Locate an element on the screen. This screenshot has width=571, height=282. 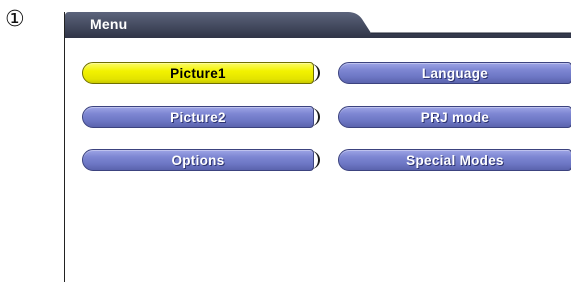
language-button: Language is located at coordinates (454, 73).